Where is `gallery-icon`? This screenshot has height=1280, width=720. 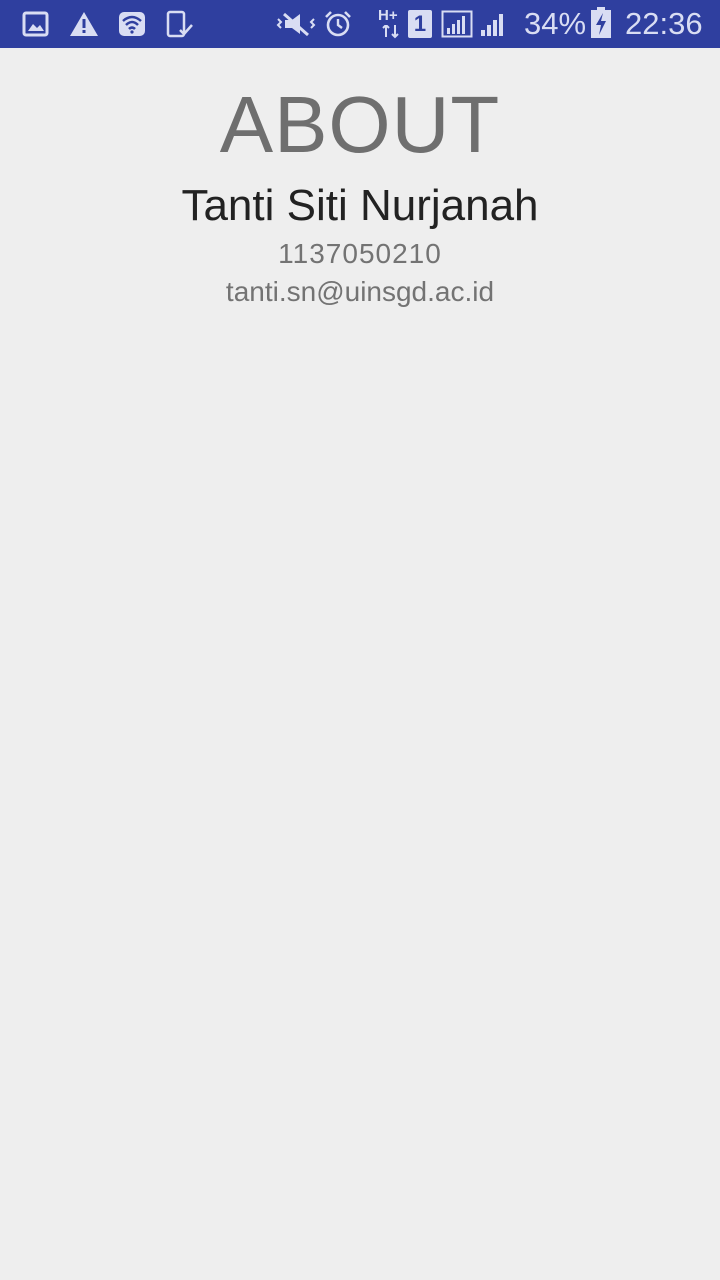
gallery-icon is located at coordinates (35, 24).